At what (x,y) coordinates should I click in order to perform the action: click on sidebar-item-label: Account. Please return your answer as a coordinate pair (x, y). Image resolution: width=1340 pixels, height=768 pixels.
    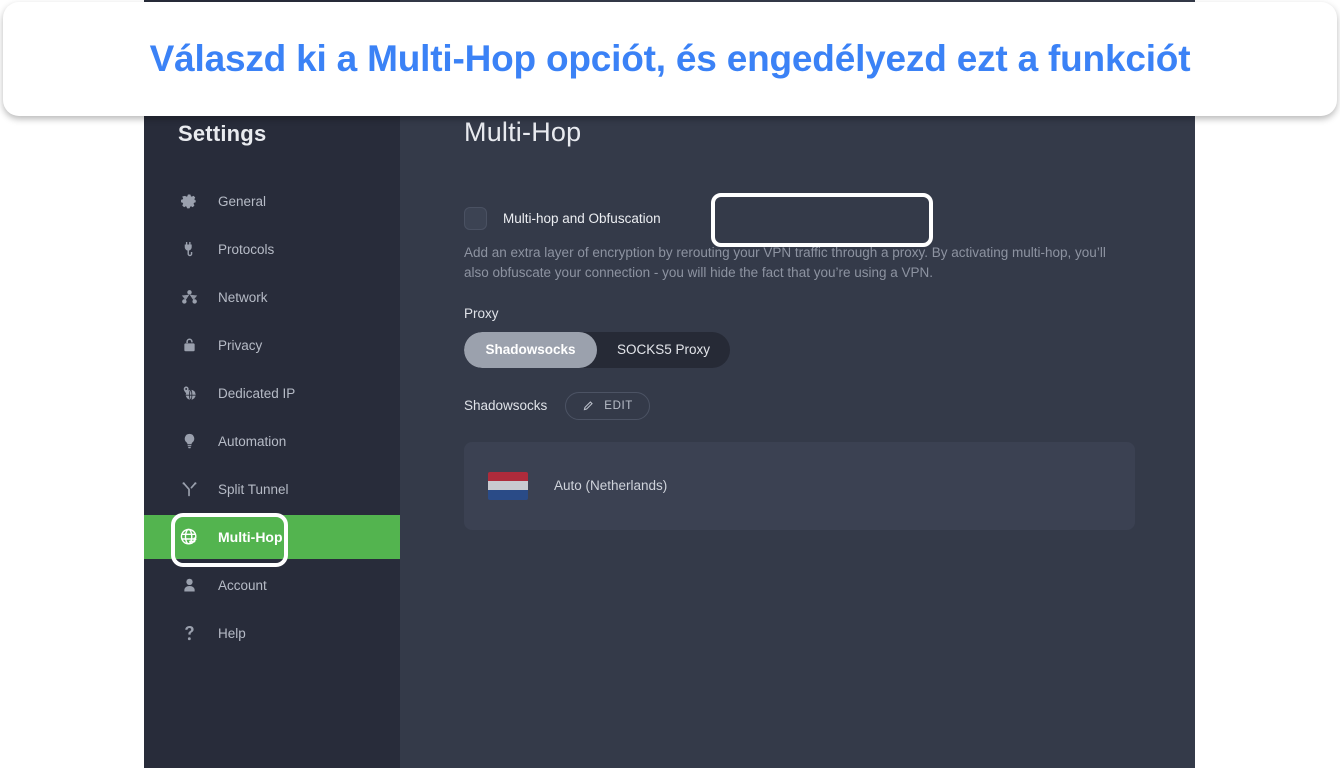
    Looking at the image, I should click on (242, 585).